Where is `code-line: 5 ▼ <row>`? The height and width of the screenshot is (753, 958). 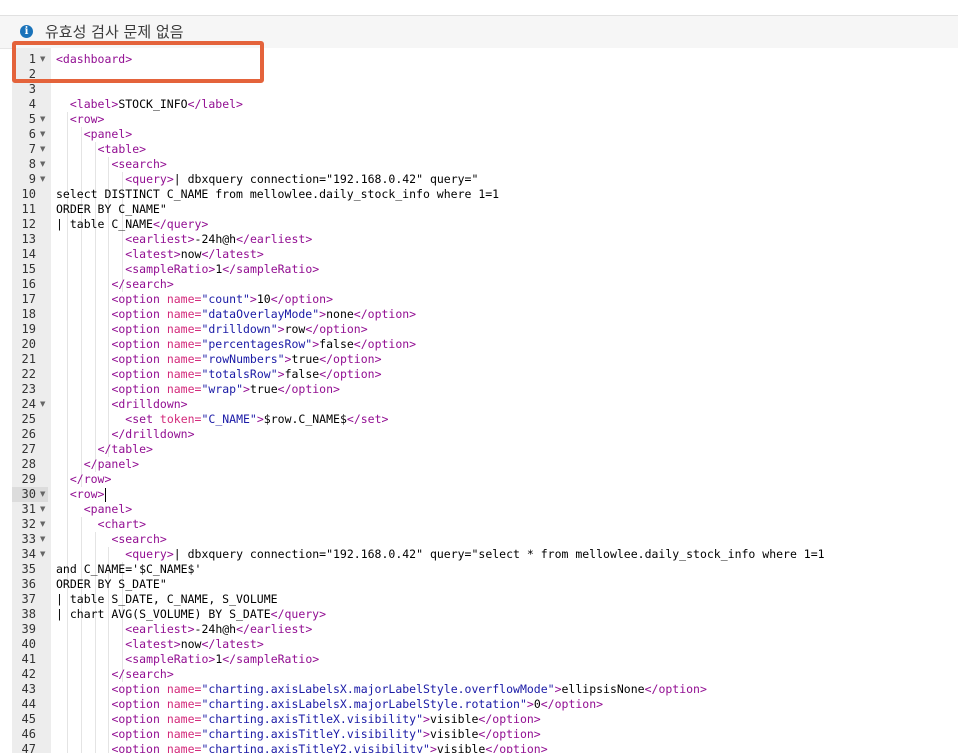 code-line: 5 ▼ <row> is located at coordinates (485, 119).